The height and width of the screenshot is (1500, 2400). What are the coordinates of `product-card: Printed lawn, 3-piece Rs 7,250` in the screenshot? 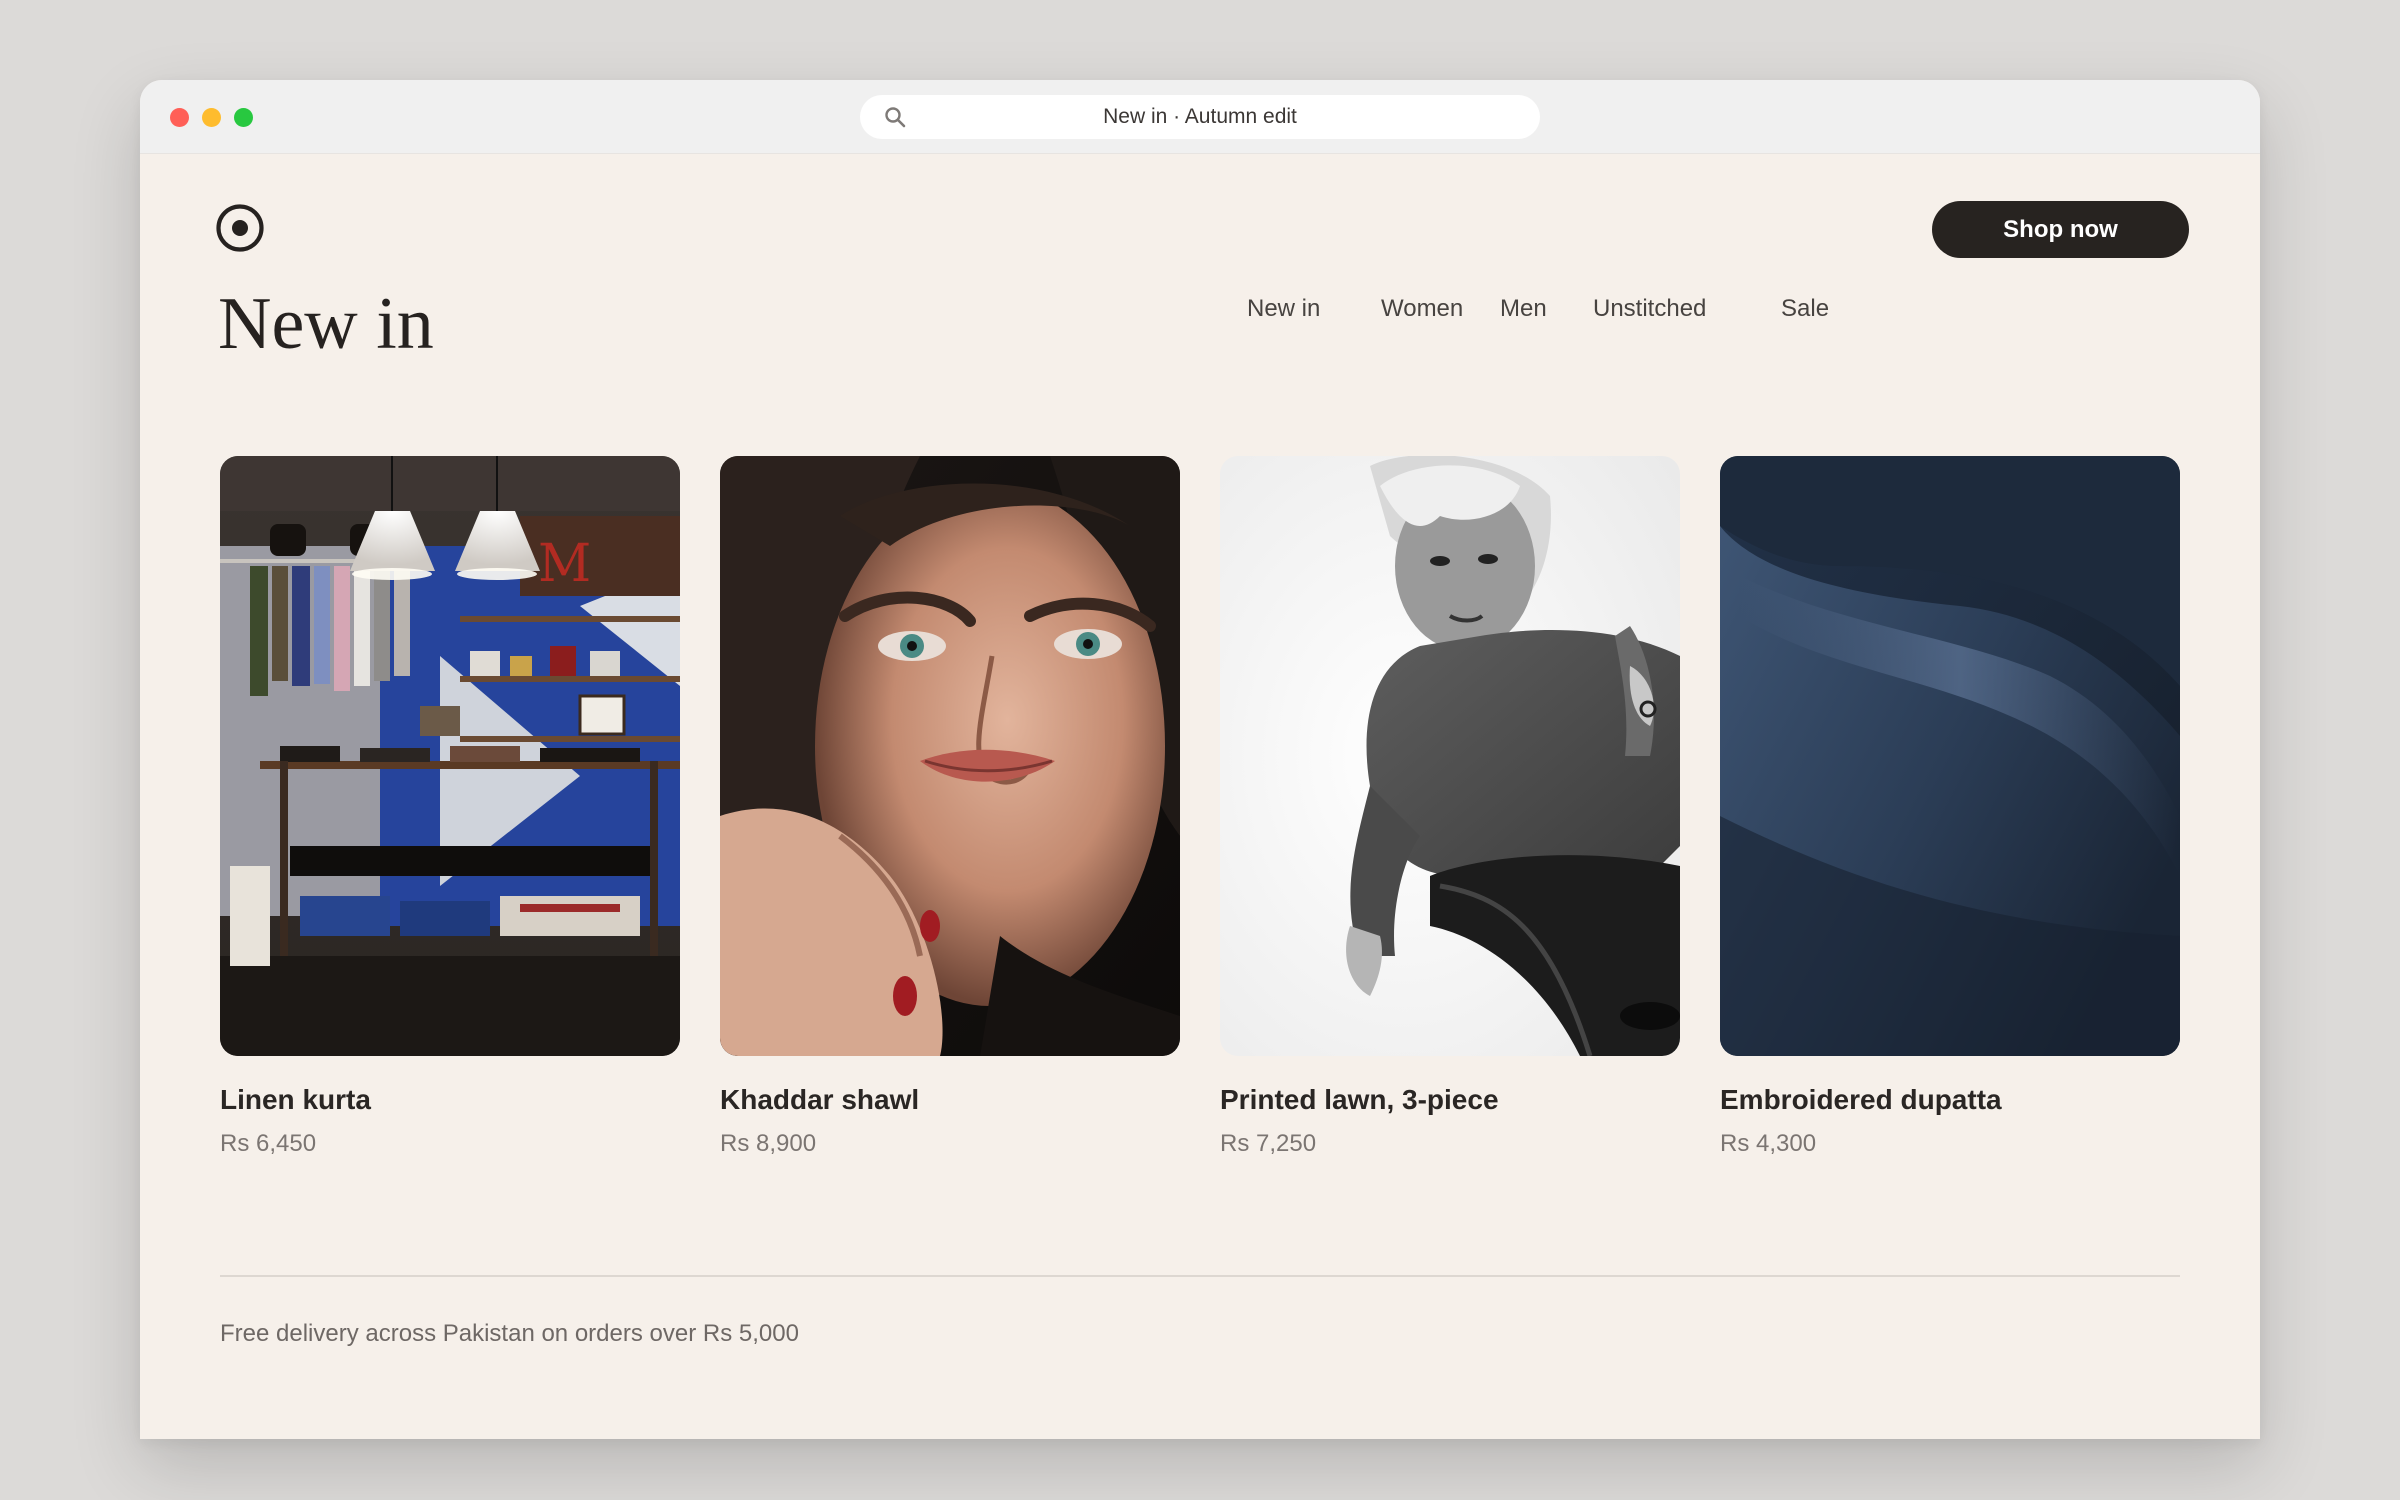 It's located at (1450, 816).